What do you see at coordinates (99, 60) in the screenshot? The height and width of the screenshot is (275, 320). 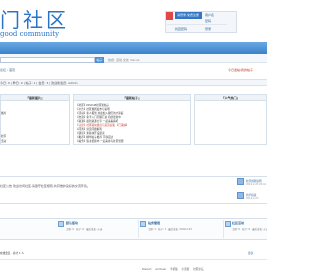 I see `search-button: 帖子` at bounding box center [99, 60].